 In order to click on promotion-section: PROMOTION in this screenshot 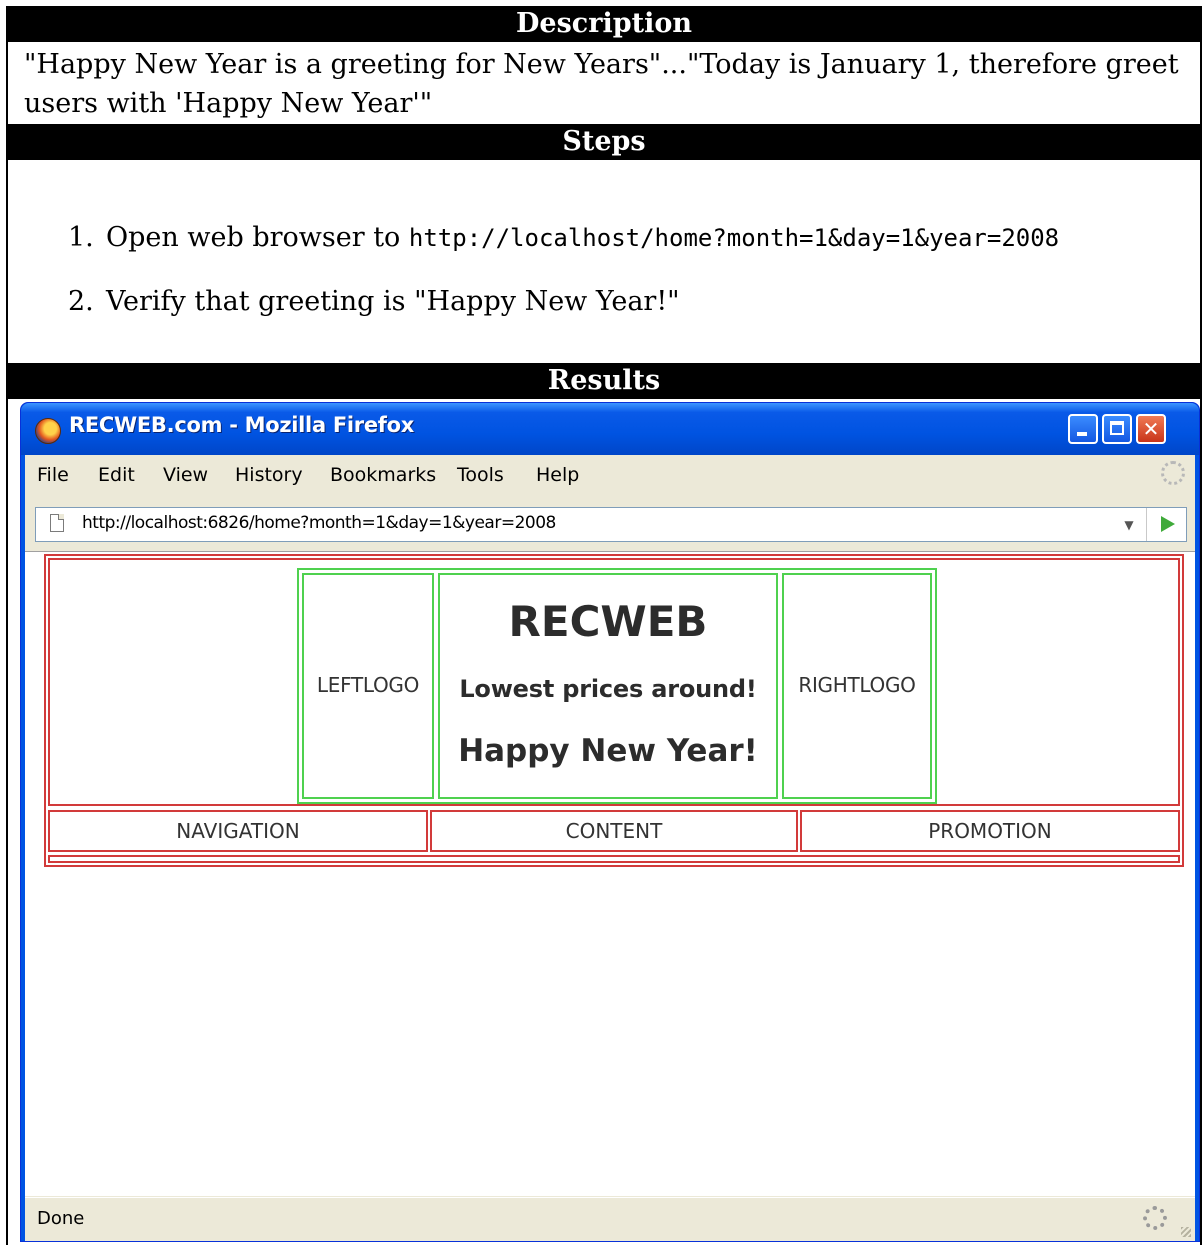, I will do `click(990, 831)`.